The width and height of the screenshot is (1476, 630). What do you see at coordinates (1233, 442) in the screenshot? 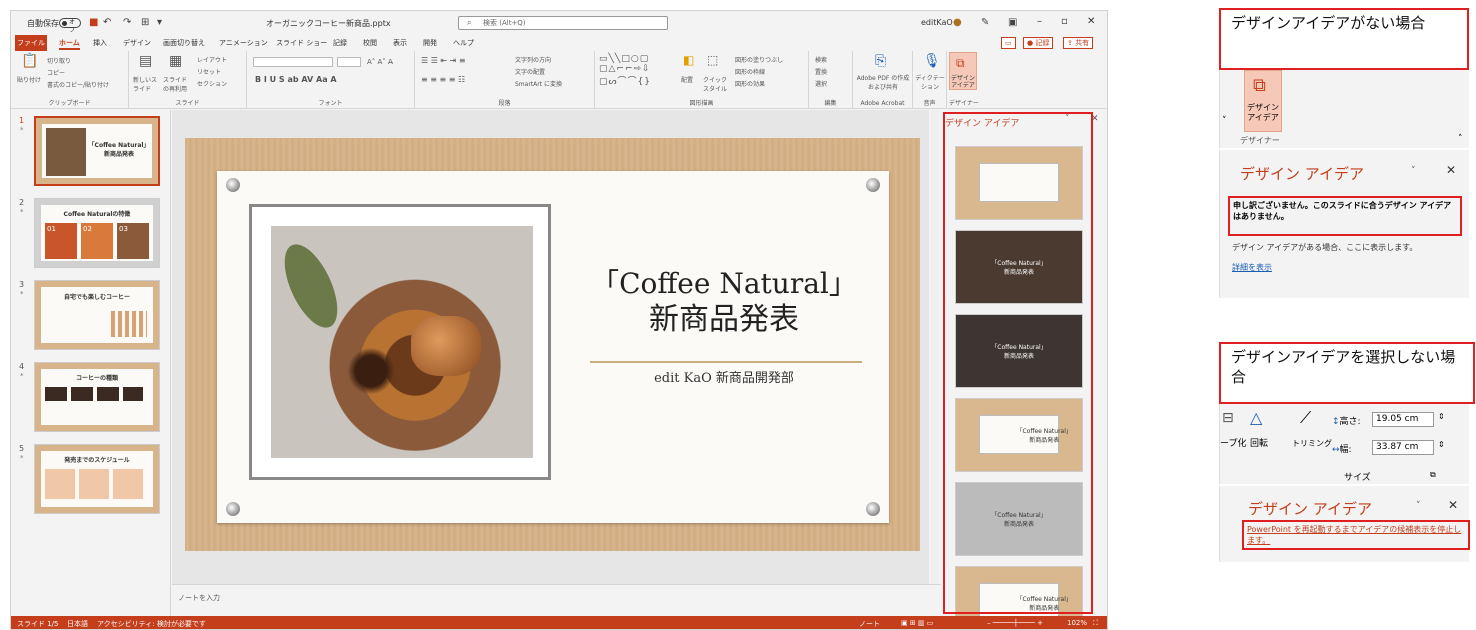
I see `group-label-fragment: ープ化` at bounding box center [1233, 442].